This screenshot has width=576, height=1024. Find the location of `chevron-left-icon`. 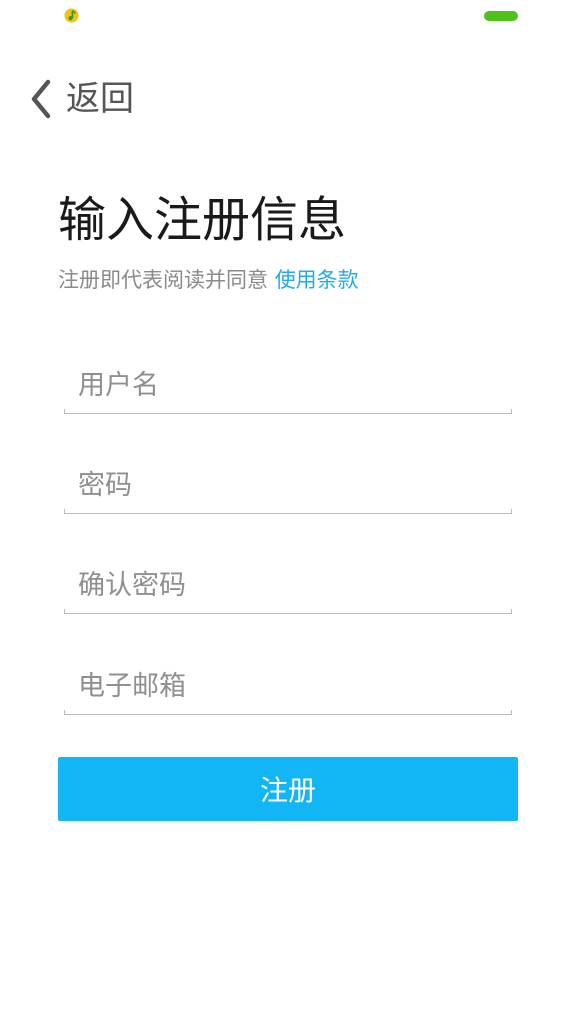

chevron-left-icon is located at coordinates (41, 99).